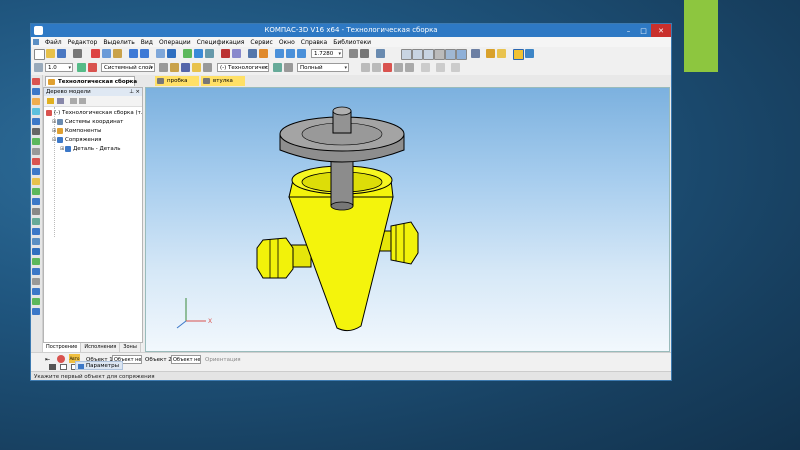 The width and height of the screenshot is (800, 450). I want to click on snap-grid-icon, so click(365, 67).